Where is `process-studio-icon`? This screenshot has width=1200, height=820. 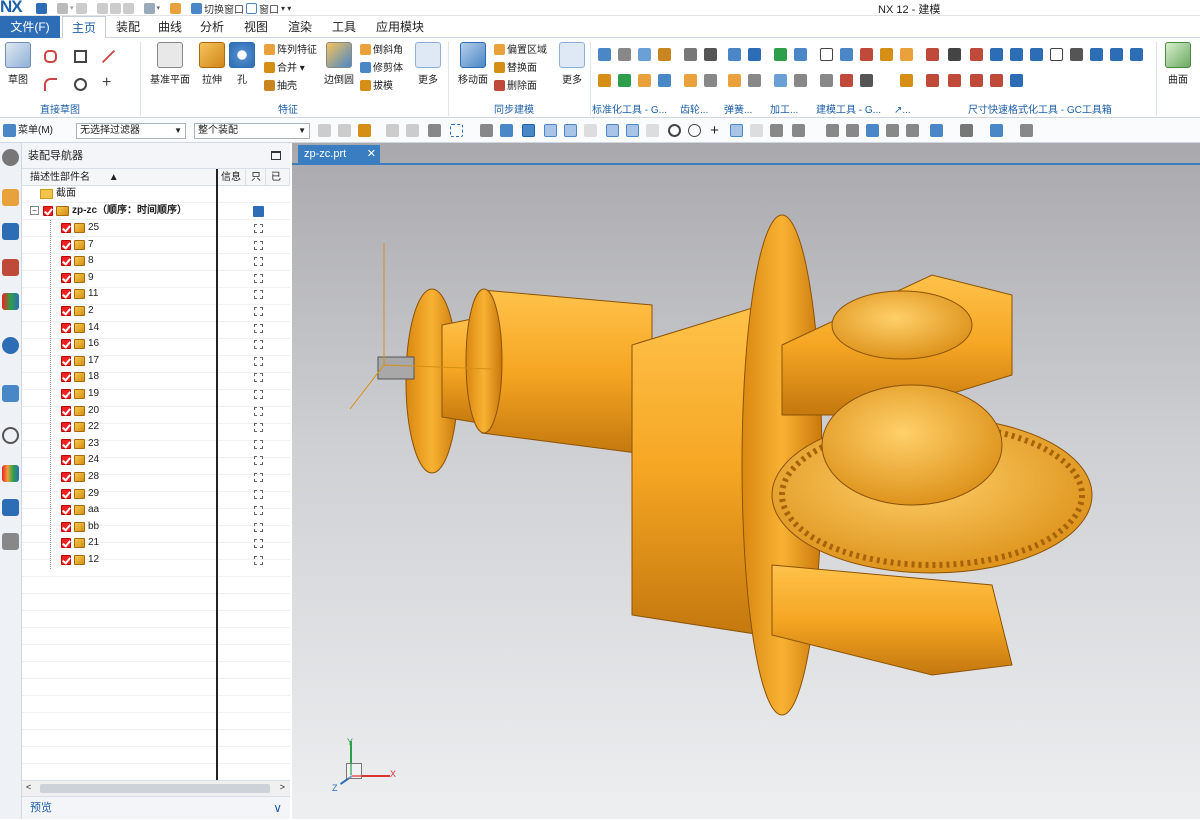
process-studio-icon is located at coordinates (10, 507).